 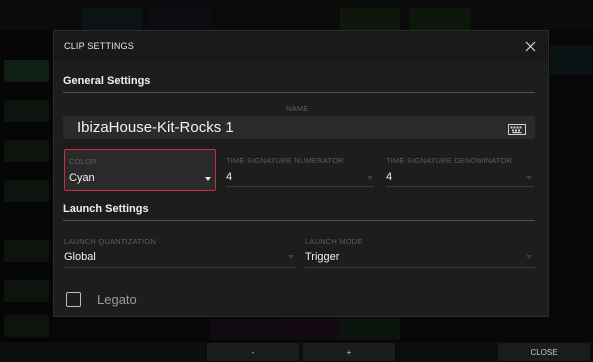 What do you see at coordinates (107, 81) in the screenshot?
I see `general-settings-heading: General Settings` at bounding box center [107, 81].